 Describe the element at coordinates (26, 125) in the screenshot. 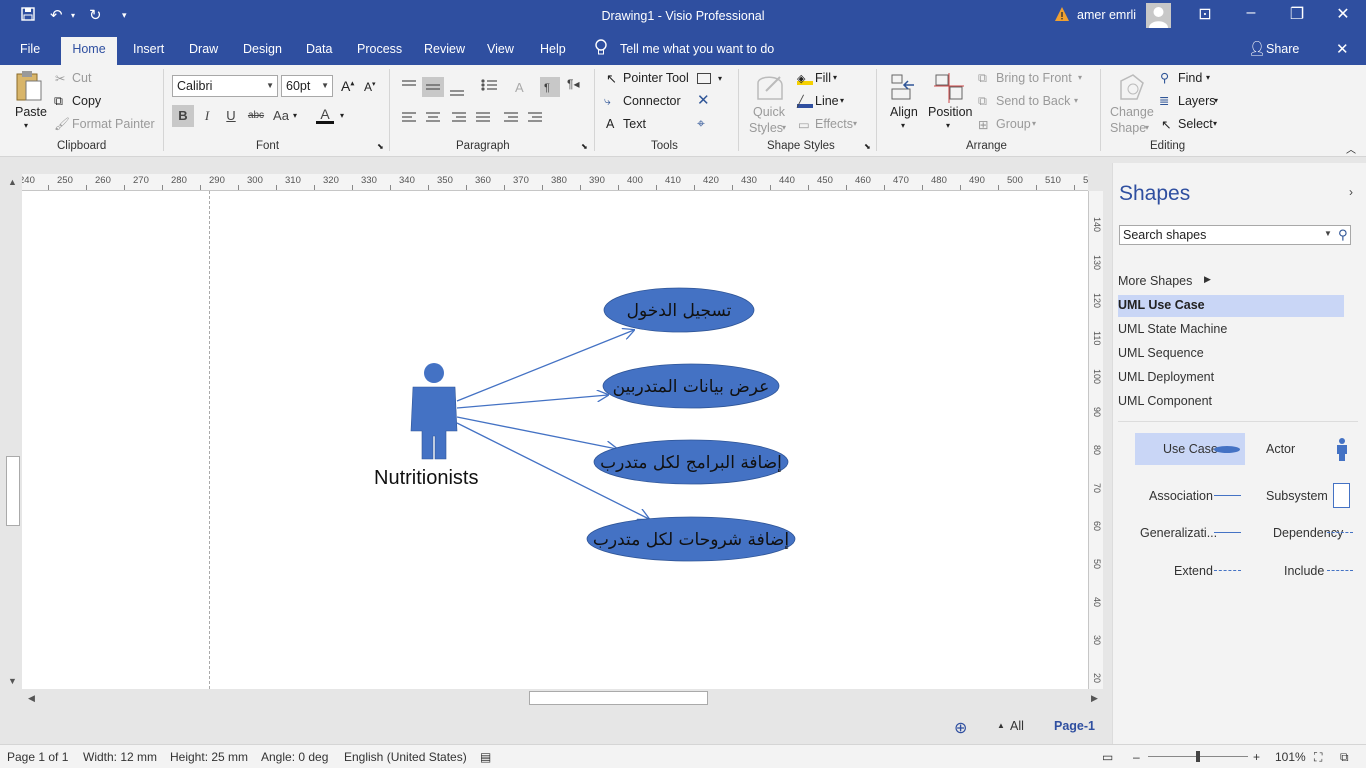

I see `paste-dropdown-icon: ▾` at that location.